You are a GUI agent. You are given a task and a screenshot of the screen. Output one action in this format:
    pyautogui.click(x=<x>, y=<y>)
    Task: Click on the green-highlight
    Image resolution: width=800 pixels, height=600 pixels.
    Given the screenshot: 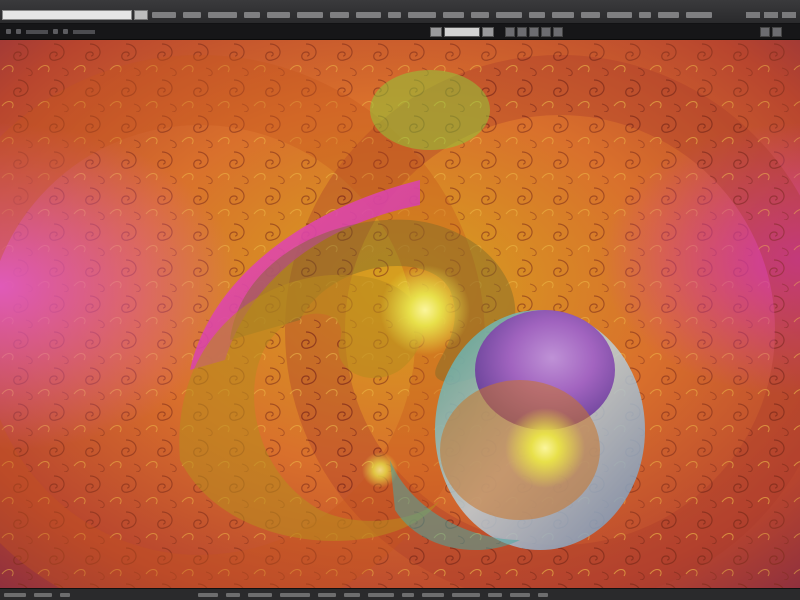 What is the action you would take?
    pyautogui.click(x=430, y=110)
    